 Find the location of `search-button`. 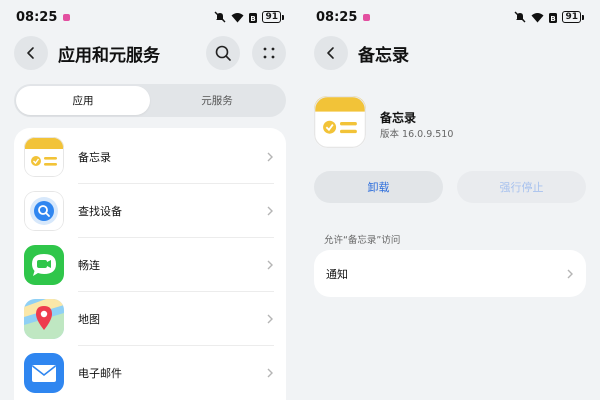

search-button is located at coordinates (223, 53).